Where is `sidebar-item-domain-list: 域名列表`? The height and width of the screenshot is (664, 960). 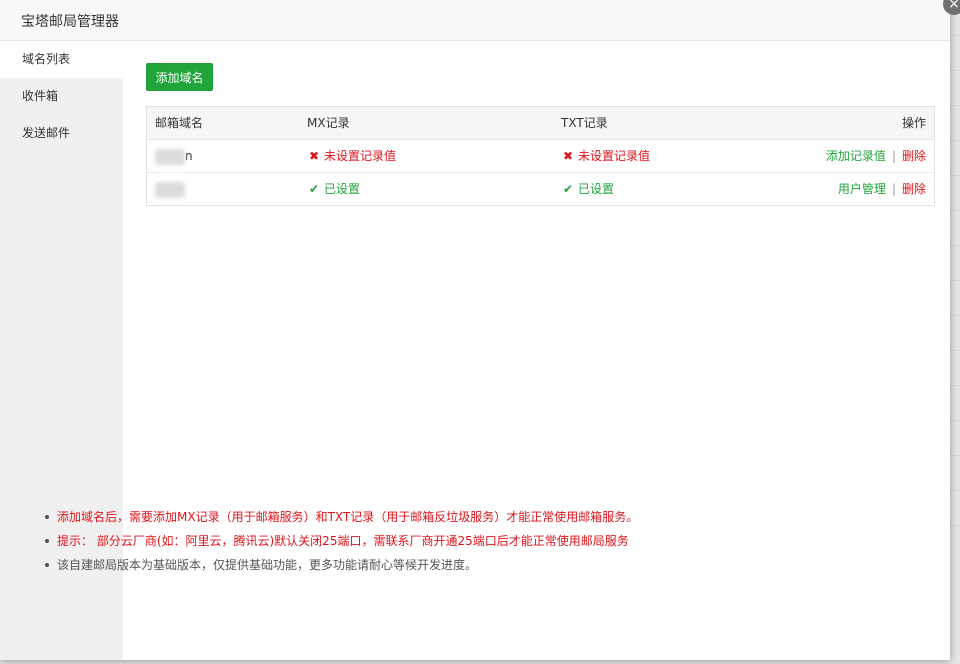 sidebar-item-domain-list: 域名列表 is located at coordinates (61, 59).